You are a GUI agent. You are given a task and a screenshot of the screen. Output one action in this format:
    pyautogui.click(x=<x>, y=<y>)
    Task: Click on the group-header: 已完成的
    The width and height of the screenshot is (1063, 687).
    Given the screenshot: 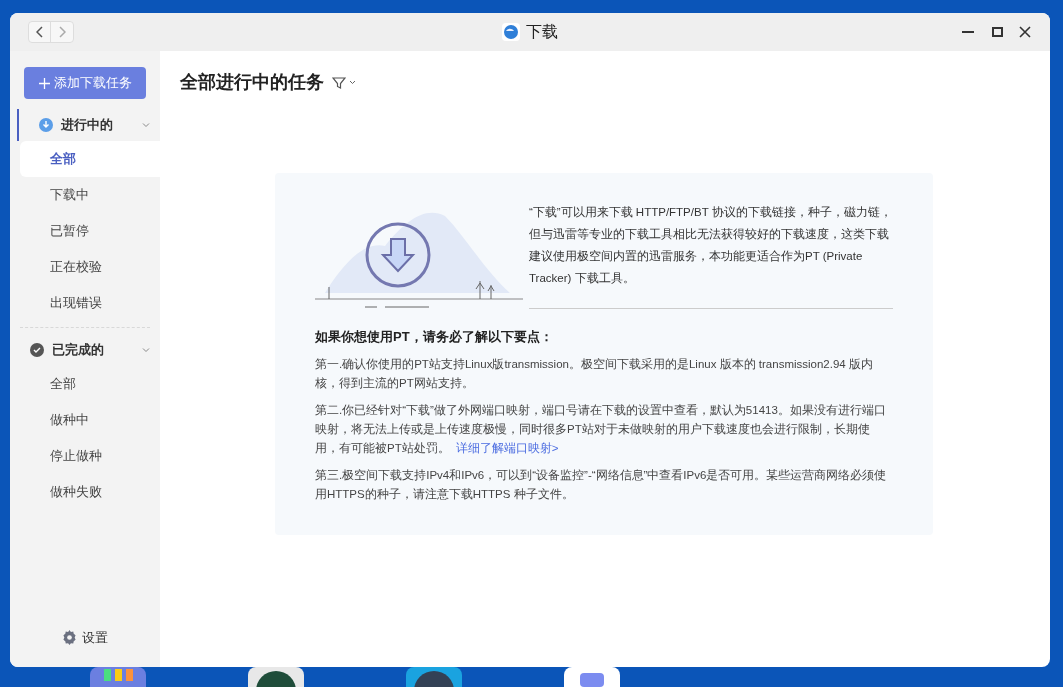 What is the action you would take?
    pyautogui.click(x=85, y=350)
    